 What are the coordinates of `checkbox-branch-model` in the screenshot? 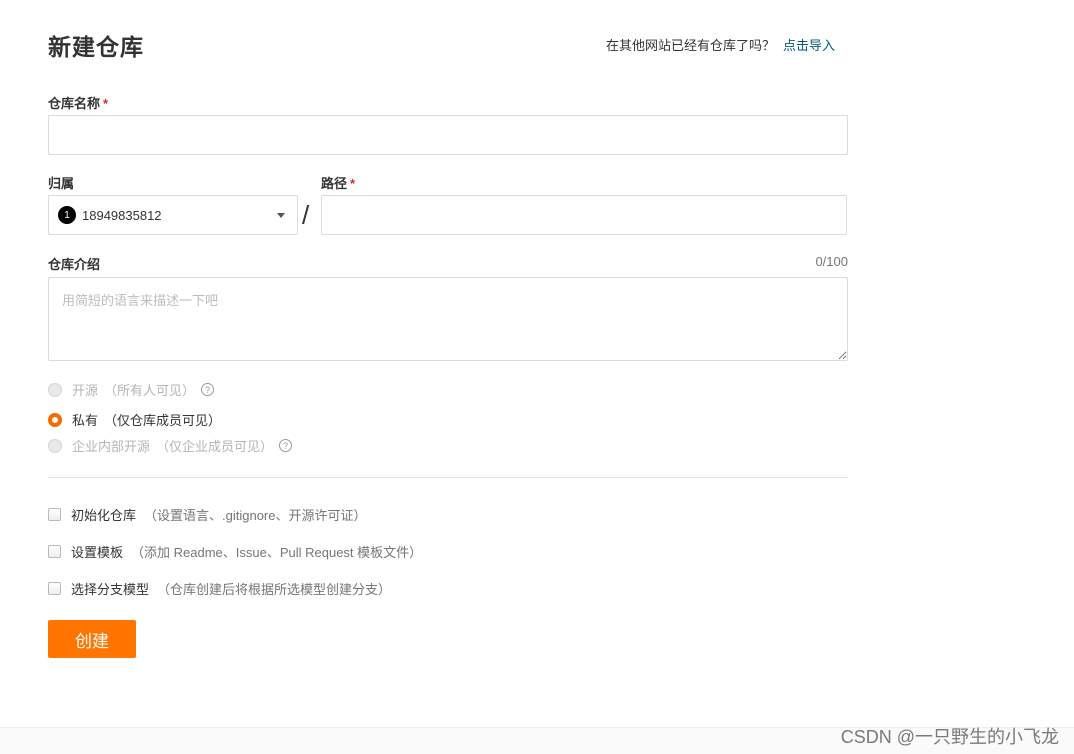 It's located at (54, 588).